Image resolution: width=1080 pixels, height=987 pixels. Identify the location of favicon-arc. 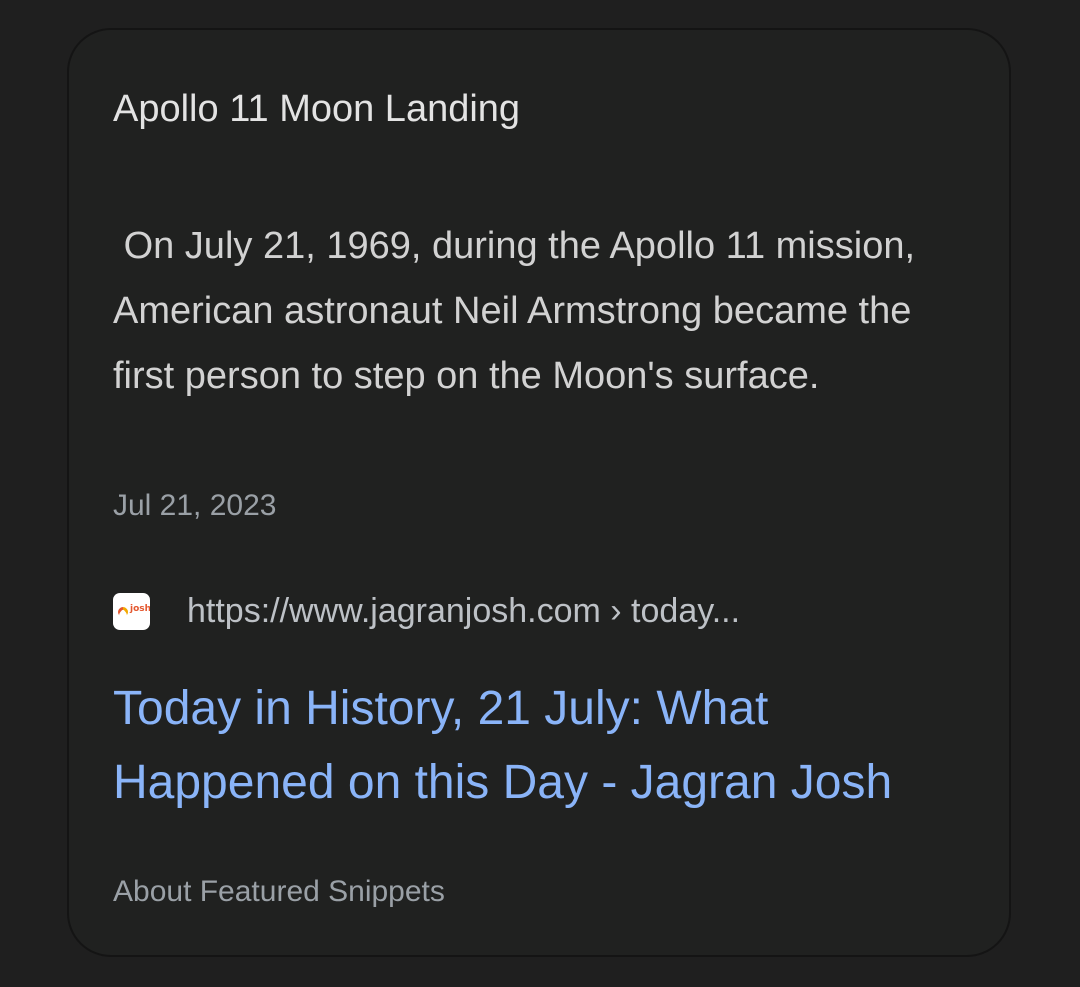
(123, 611).